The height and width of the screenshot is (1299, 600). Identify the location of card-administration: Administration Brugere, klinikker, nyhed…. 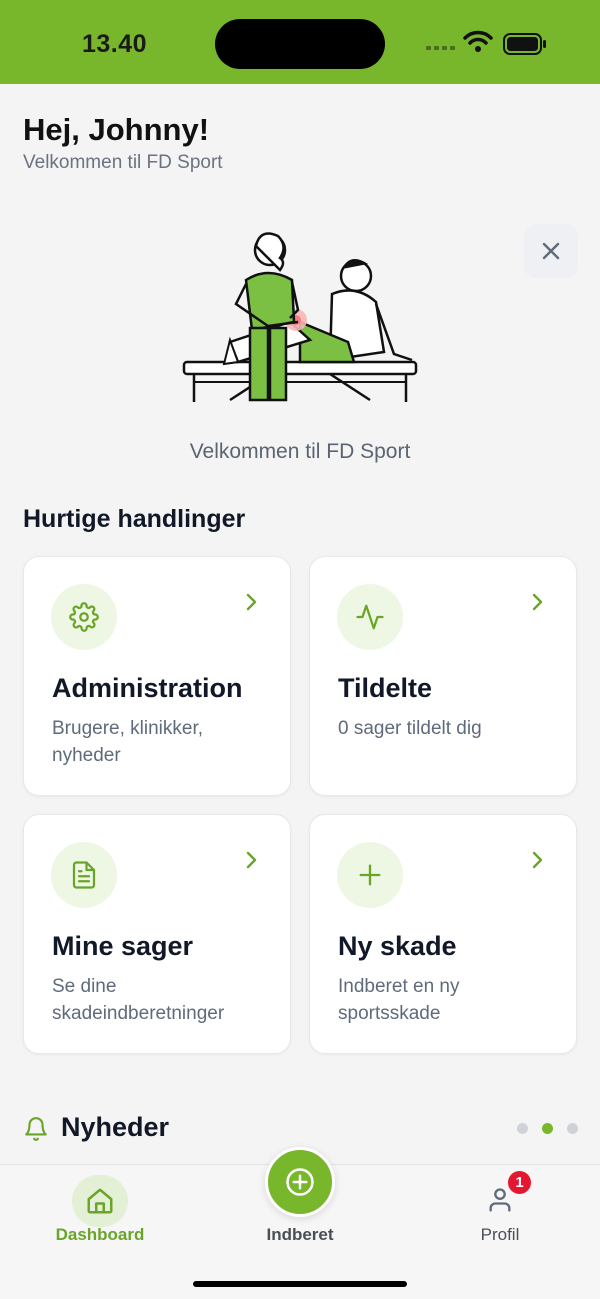
(157, 676).